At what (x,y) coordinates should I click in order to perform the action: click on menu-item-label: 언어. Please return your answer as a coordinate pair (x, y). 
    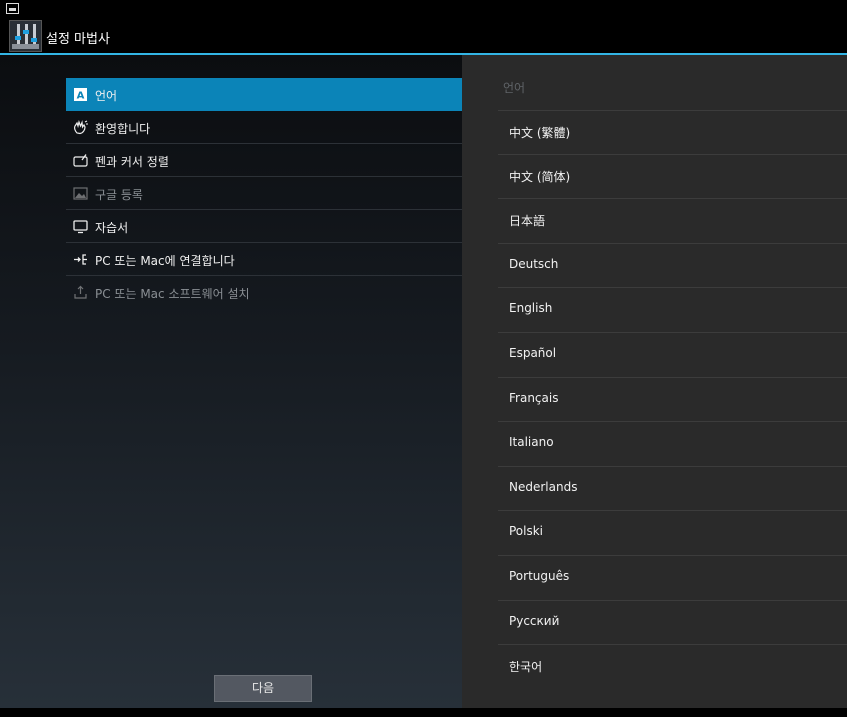
    Looking at the image, I should click on (106, 96).